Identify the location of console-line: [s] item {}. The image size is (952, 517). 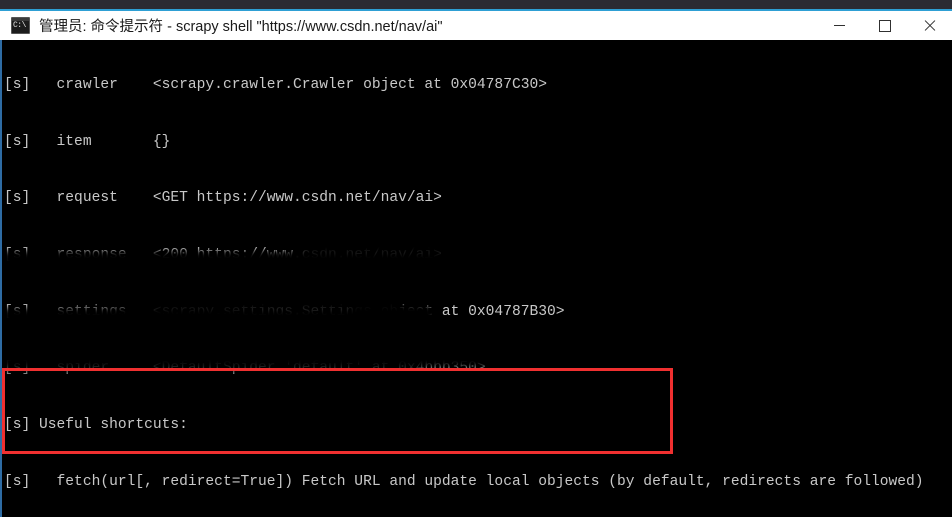
(87, 141).